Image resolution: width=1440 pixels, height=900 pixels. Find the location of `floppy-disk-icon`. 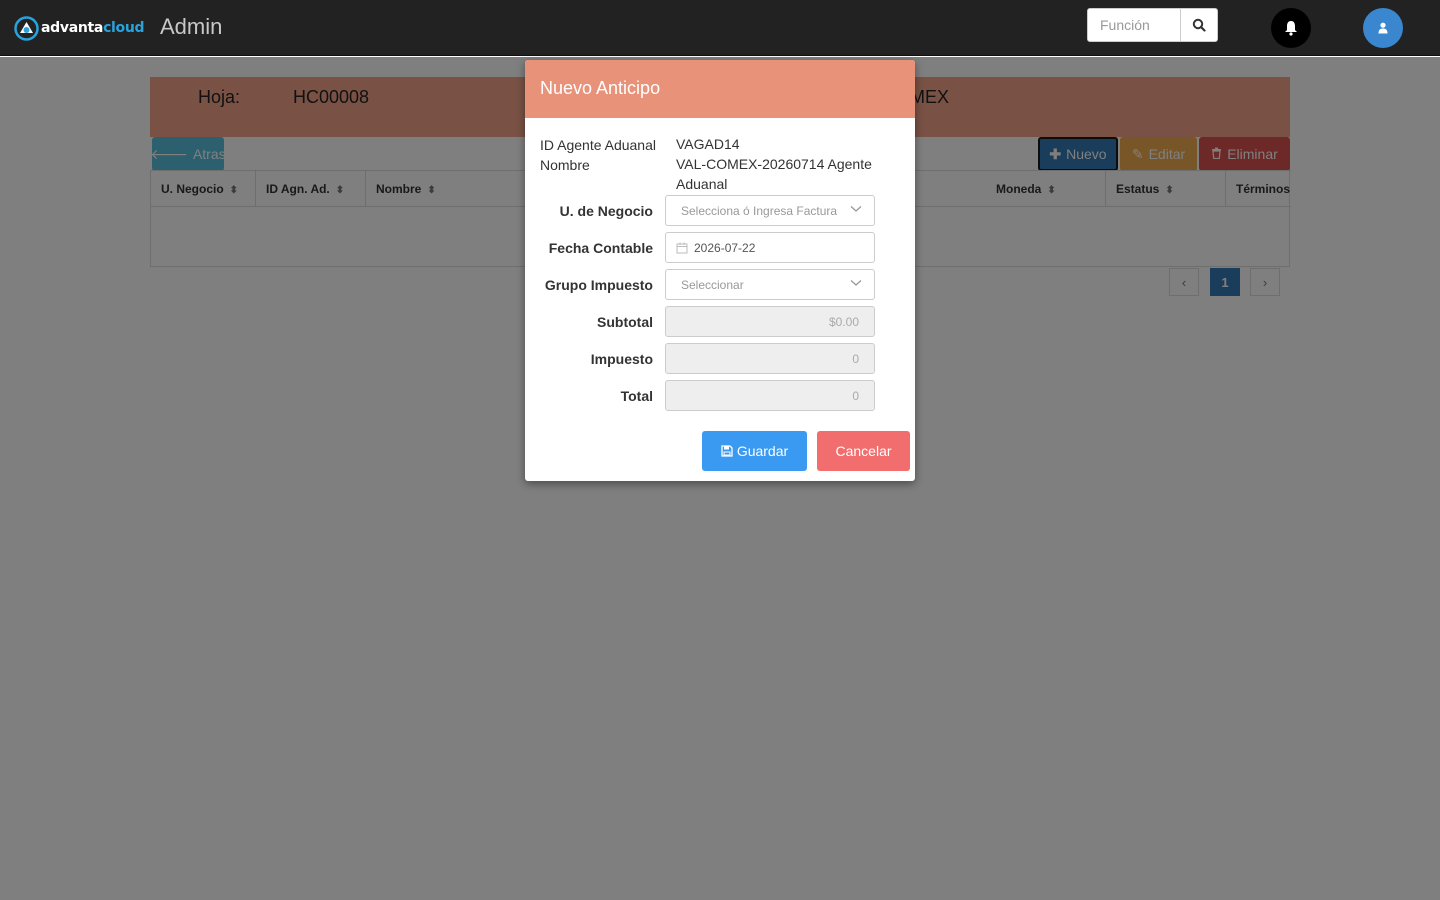

floppy-disk-icon is located at coordinates (727, 451).